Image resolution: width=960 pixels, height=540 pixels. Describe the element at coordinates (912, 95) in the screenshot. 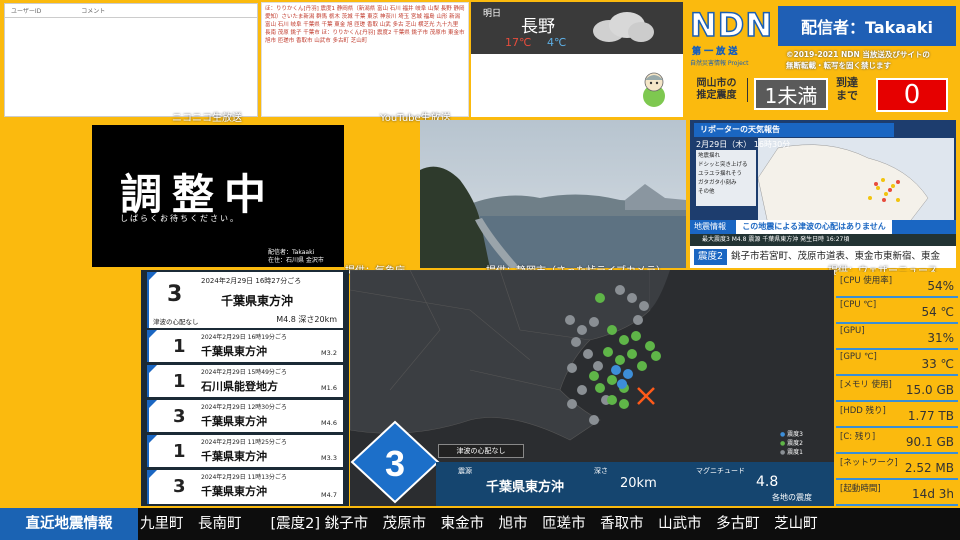

I see `arrival-countdown: 0` at that location.